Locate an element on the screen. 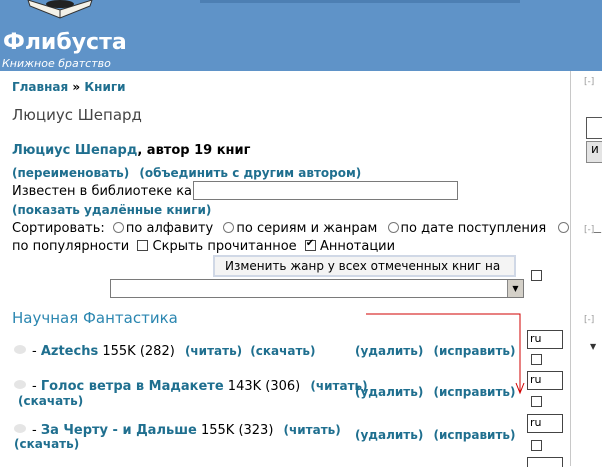 The image size is (602, 467). book-pages: (323) is located at coordinates (256, 430).